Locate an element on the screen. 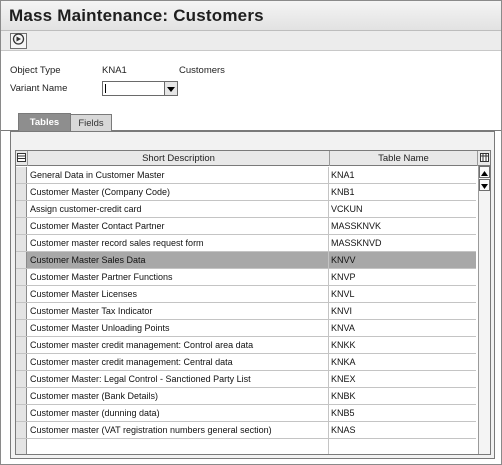  text-cursor is located at coordinates (105, 88).